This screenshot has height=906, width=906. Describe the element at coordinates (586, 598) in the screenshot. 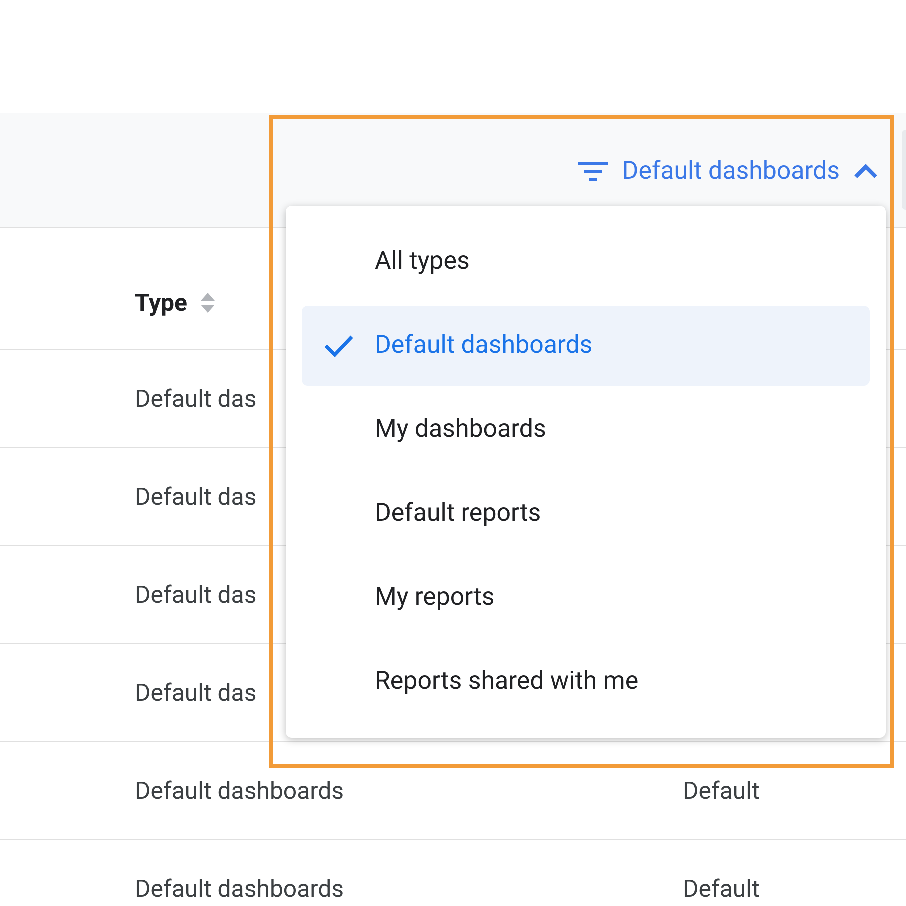

I see `menu-item: My reports` at that location.